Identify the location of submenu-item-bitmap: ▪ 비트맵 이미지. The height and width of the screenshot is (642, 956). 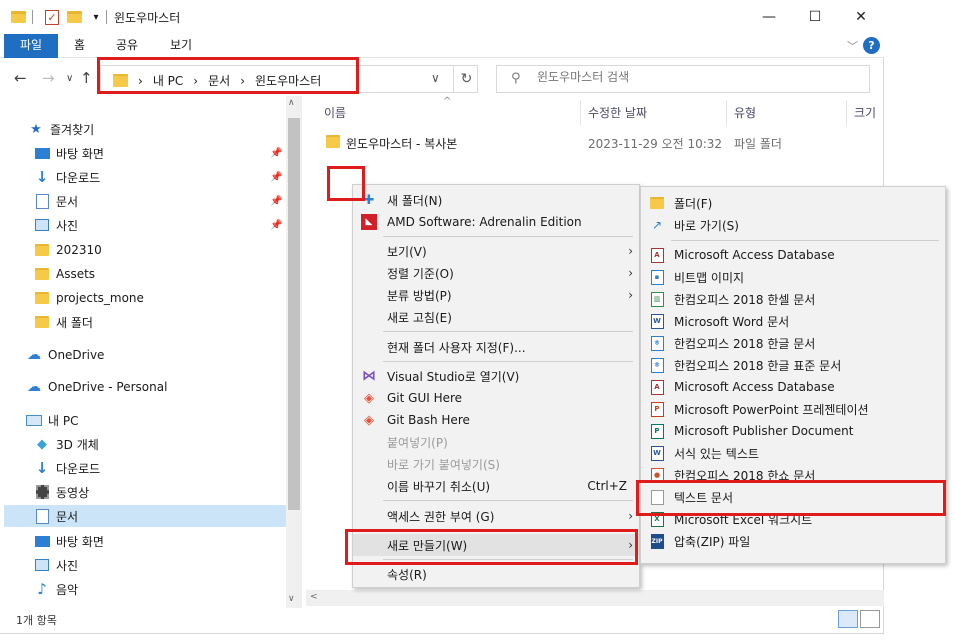
(793, 277).